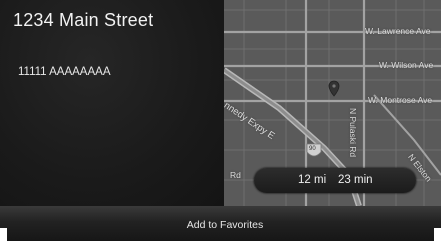 The image size is (441, 241). I want to click on street-label-montrose: W. Montrose Ave, so click(400, 100).